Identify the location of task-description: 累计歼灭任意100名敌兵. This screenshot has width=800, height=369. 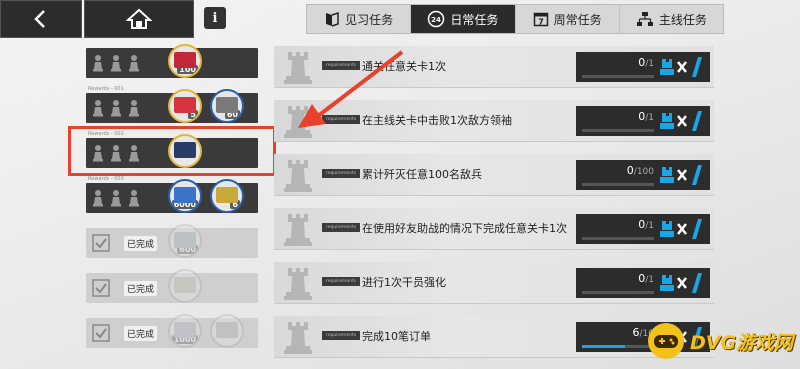
(422, 174).